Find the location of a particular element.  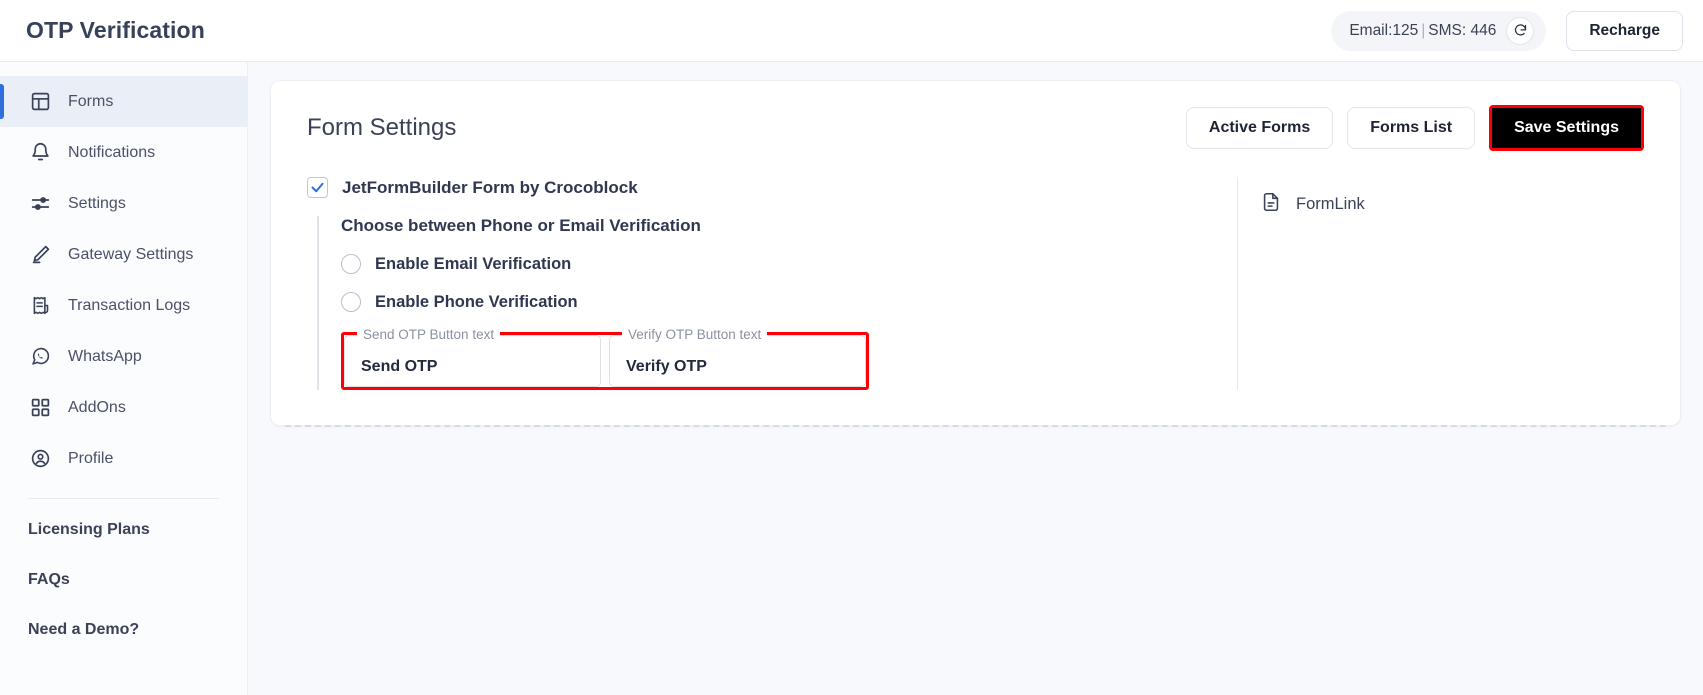

email-verification-radio is located at coordinates (351, 264).